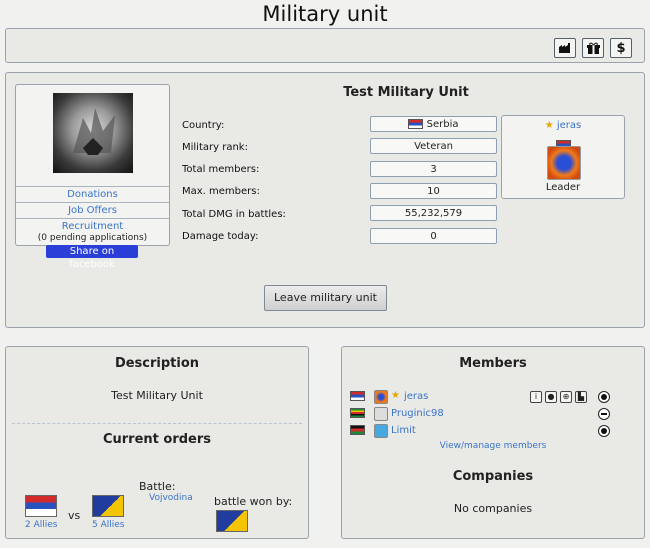 The width and height of the screenshot is (650, 548). What do you see at coordinates (565, 48) in the screenshot?
I see `factory-icon` at bounding box center [565, 48].